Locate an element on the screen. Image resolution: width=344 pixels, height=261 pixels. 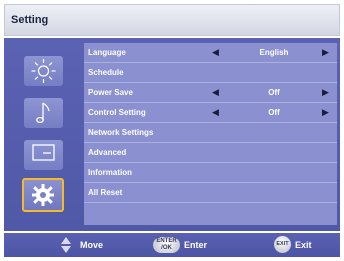
title-bar: Setting is located at coordinates (172, 20).